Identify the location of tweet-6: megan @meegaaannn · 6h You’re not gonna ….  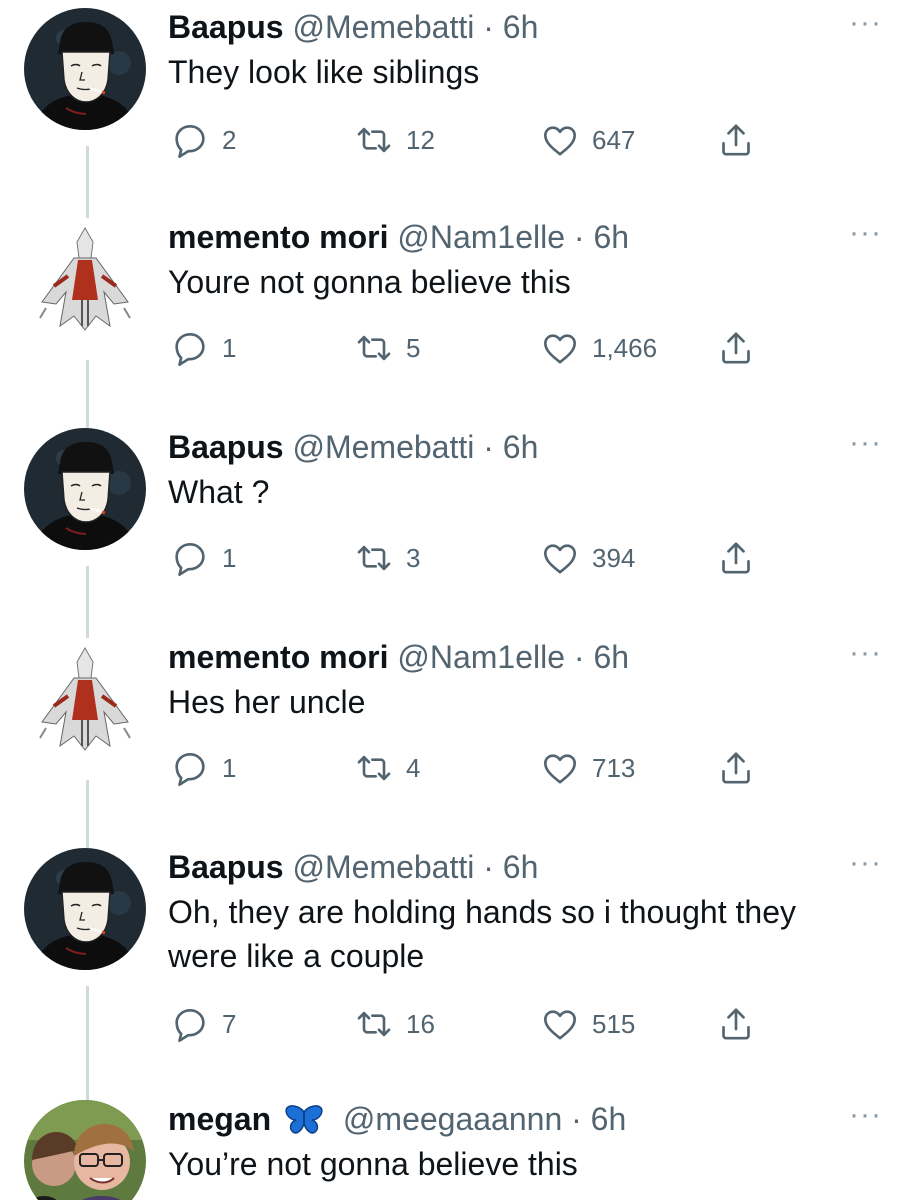
(455, 1150).